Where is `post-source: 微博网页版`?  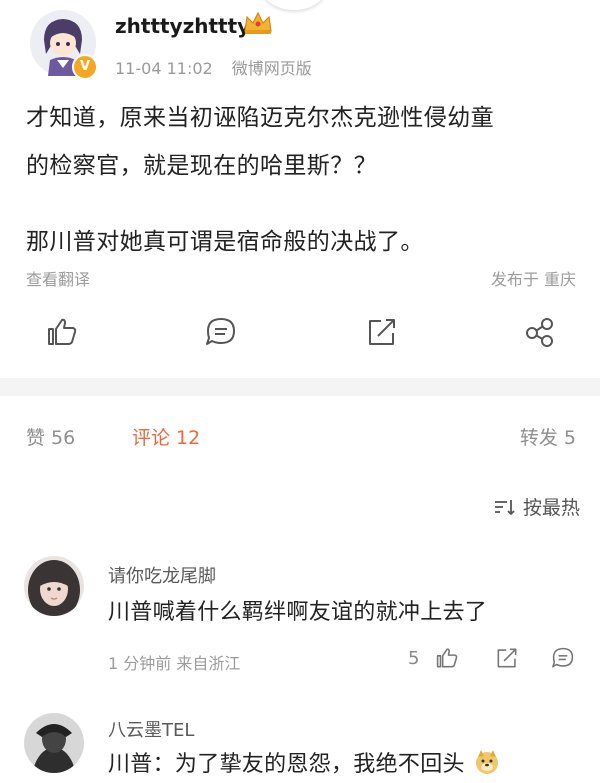 post-source: 微博网页版 is located at coordinates (271, 68).